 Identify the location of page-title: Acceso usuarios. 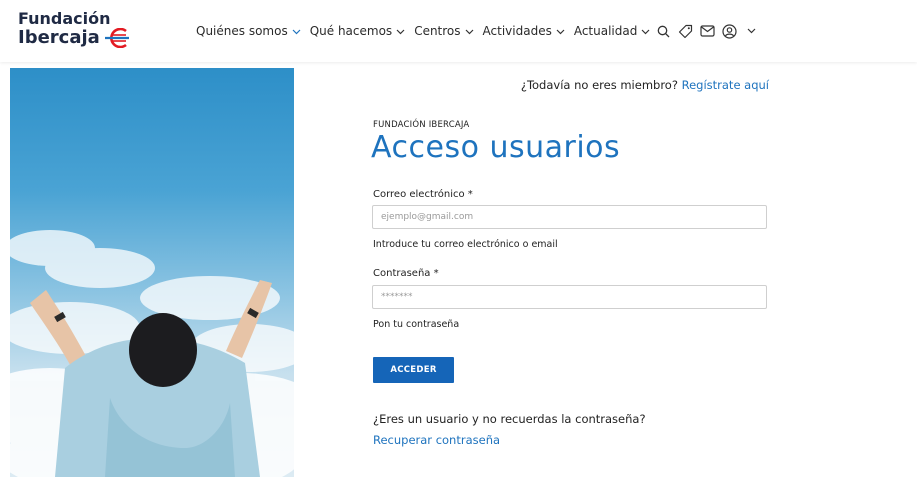
(496, 147).